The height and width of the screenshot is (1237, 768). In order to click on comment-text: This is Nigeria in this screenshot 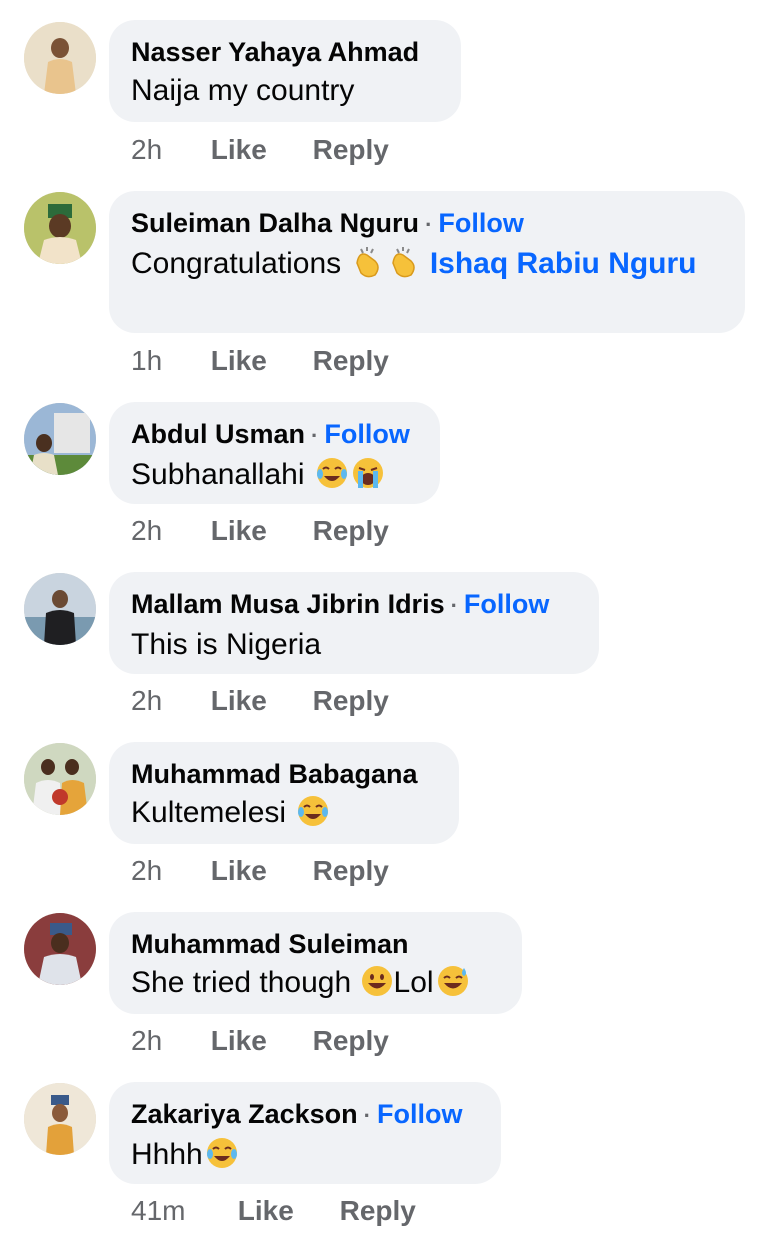, I will do `click(226, 644)`.